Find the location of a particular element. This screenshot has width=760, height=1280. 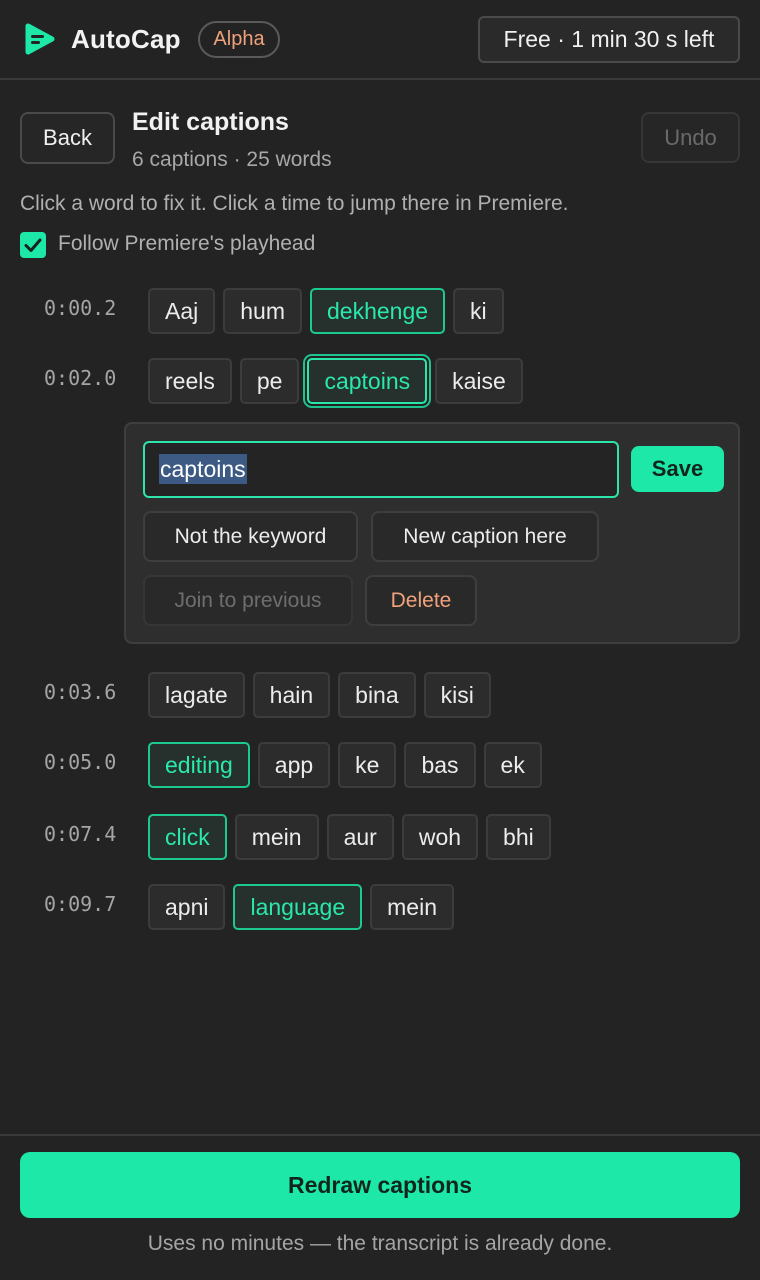

word-chip: reels is located at coordinates (190, 381).